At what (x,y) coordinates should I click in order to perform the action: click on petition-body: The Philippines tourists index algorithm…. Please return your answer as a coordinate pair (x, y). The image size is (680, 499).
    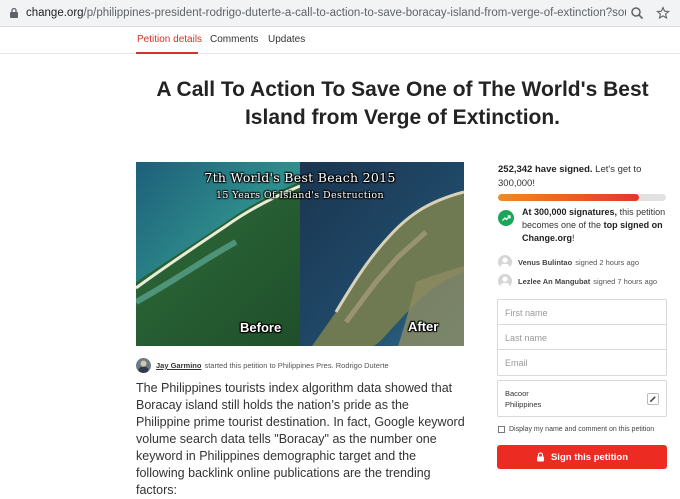
    Looking at the image, I should click on (300, 439).